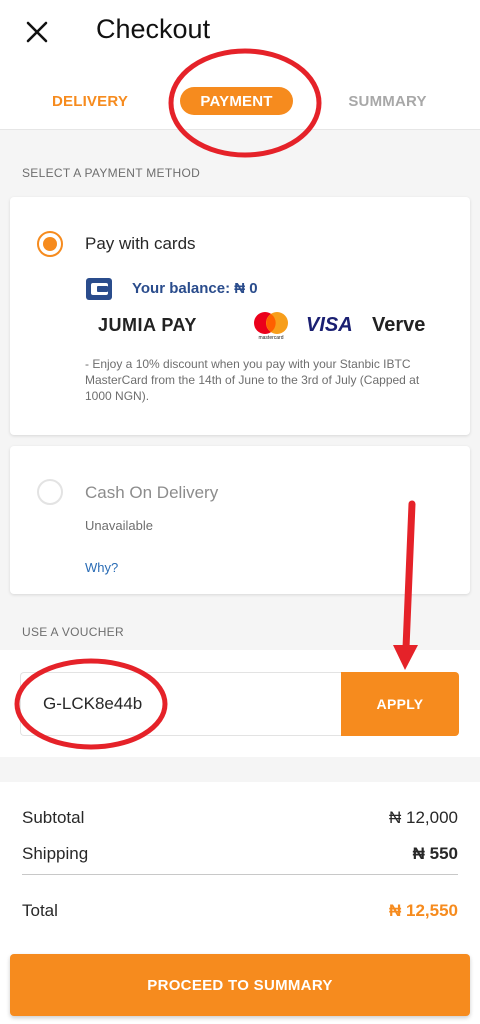  Describe the element at coordinates (53, 817) in the screenshot. I see `subtotal-label: Subtotal` at that location.